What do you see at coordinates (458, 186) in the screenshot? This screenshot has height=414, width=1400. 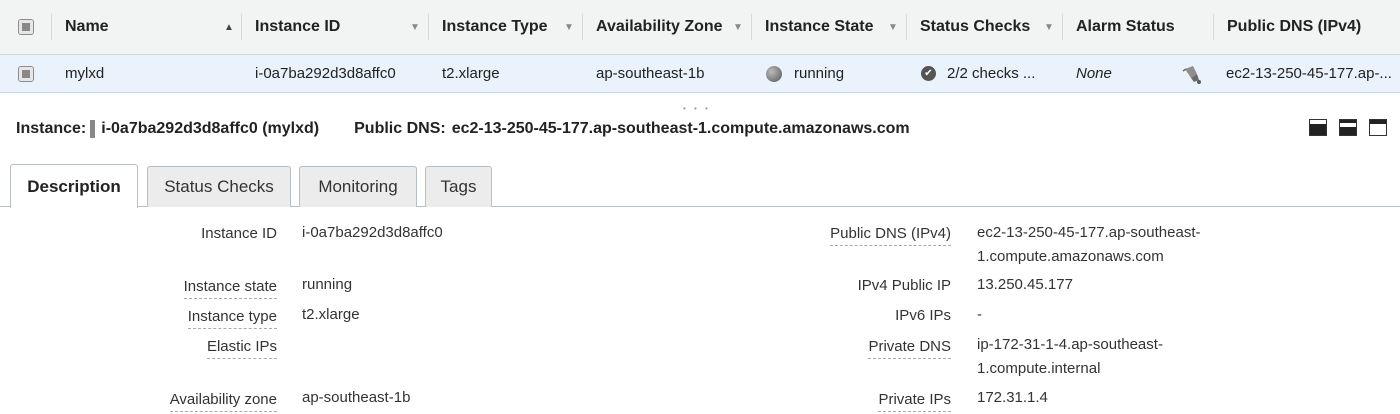 I see `tab-tags: Tags` at bounding box center [458, 186].